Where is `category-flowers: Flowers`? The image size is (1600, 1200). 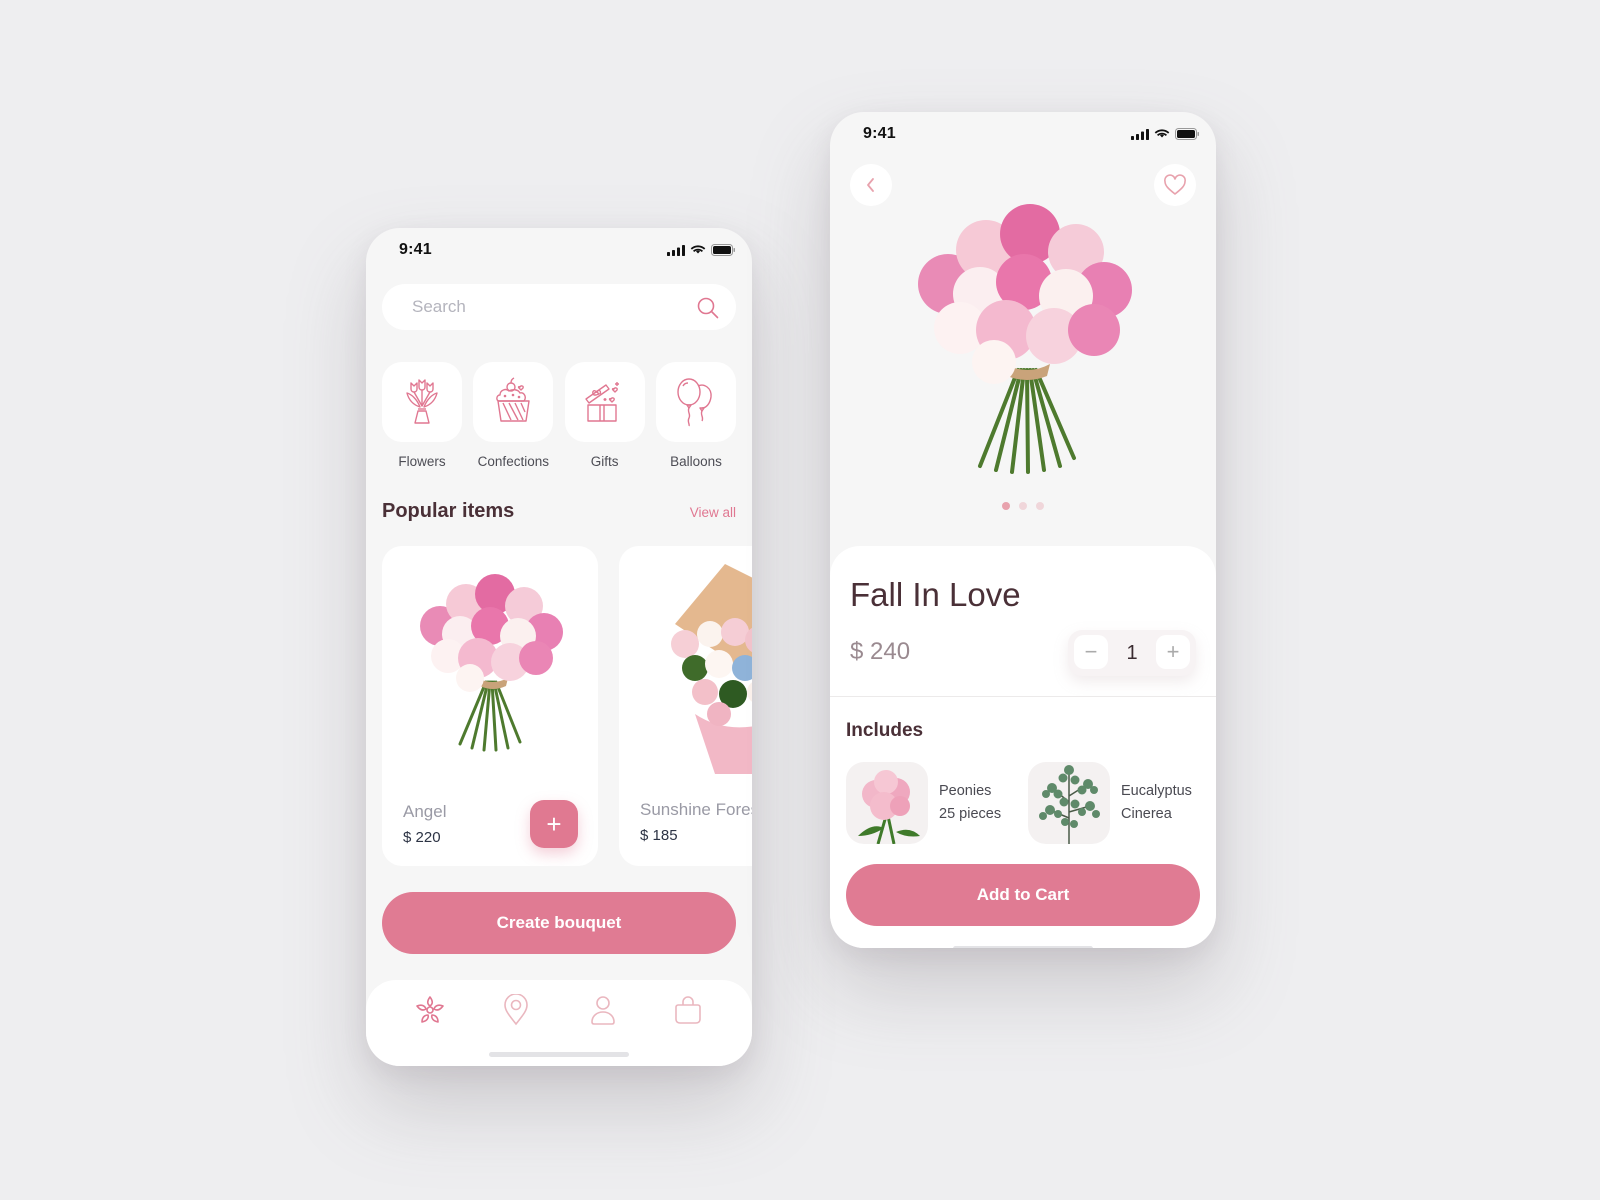 category-flowers: Flowers is located at coordinates (422, 415).